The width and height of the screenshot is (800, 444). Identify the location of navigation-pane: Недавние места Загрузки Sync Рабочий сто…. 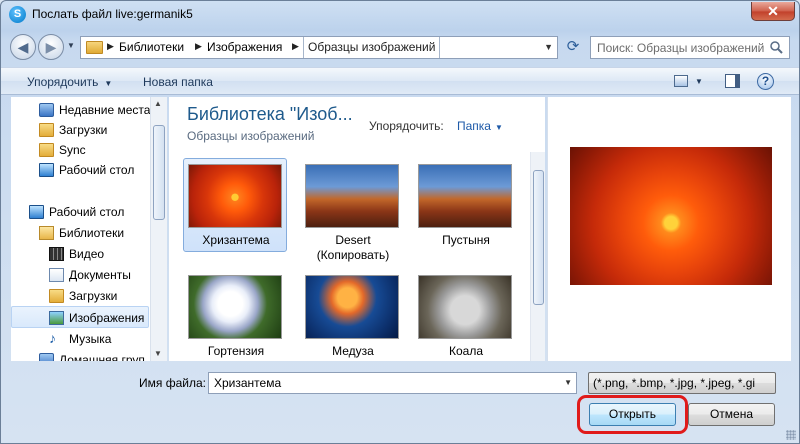
(88, 229).